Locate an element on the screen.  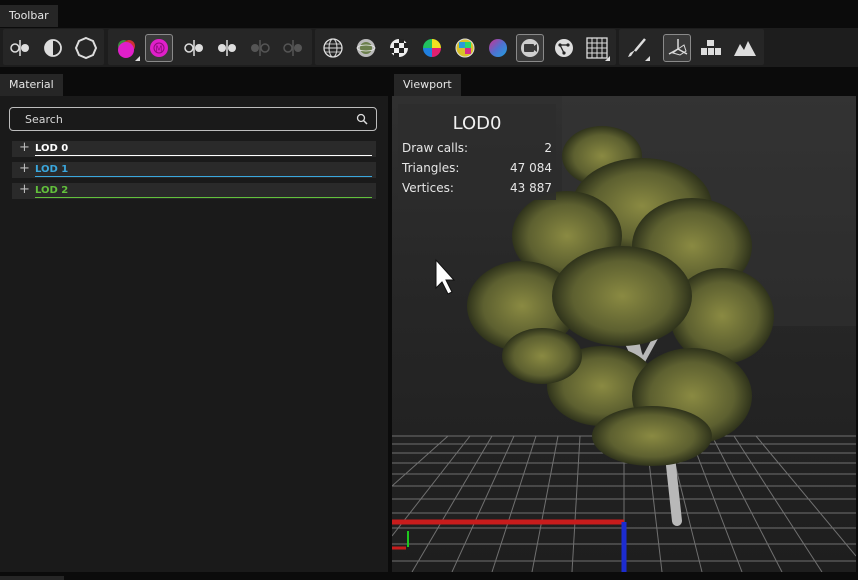
node-graph-icon is located at coordinates (564, 48).